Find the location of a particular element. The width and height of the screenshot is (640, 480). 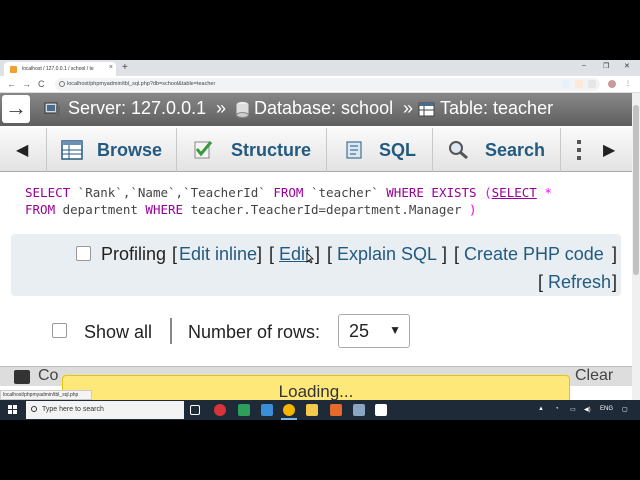

tab-search: Search is located at coordinates (496, 150).